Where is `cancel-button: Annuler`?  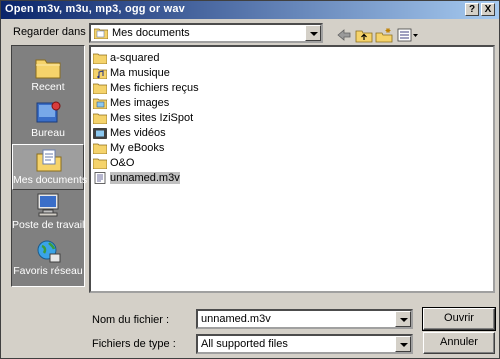
cancel-button: Annuler is located at coordinates (459, 343).